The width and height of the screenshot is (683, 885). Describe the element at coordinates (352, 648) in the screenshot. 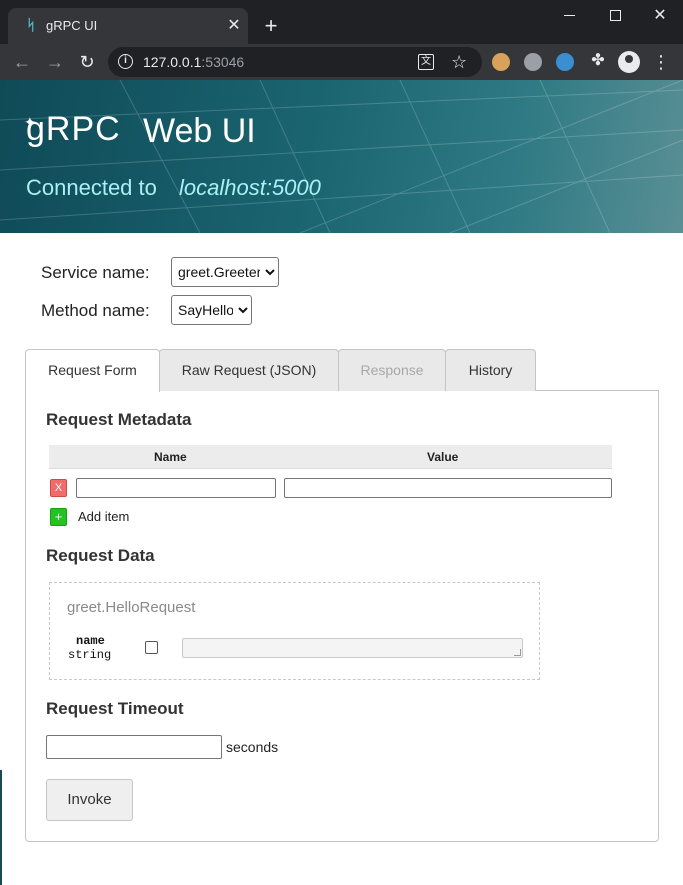

I see `field-value-textarea` at that location.